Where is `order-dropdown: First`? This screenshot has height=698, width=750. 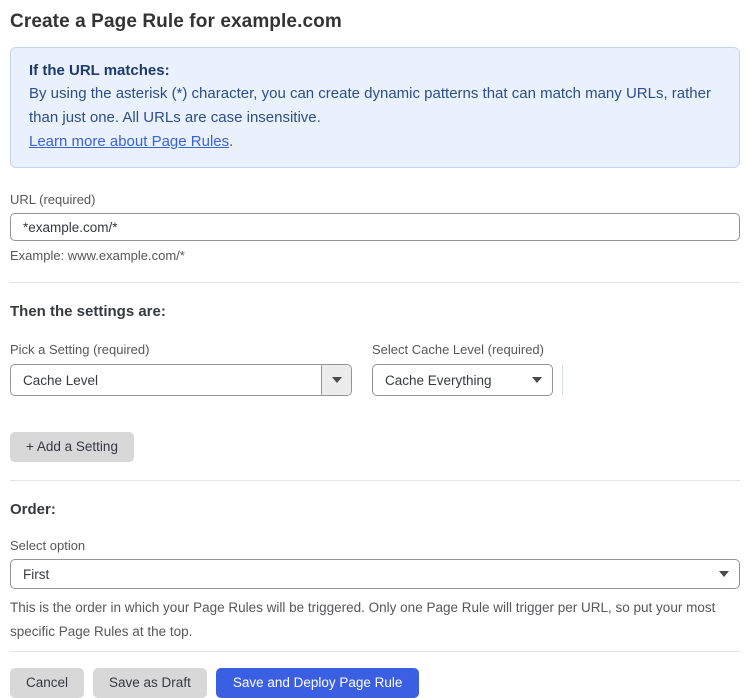 order-dropdown: First is located at coordinates (375, 574).